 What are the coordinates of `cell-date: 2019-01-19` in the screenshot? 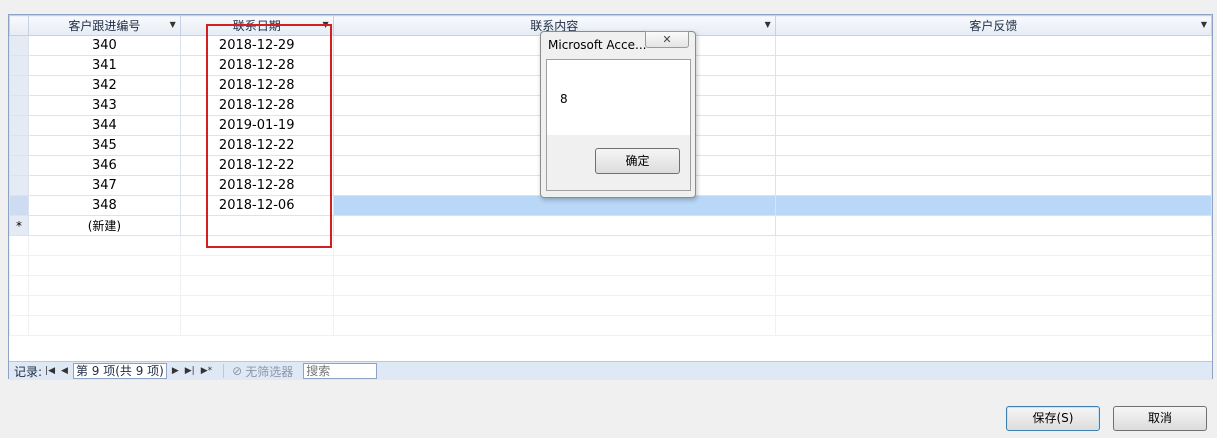 It's located at (256, 125).